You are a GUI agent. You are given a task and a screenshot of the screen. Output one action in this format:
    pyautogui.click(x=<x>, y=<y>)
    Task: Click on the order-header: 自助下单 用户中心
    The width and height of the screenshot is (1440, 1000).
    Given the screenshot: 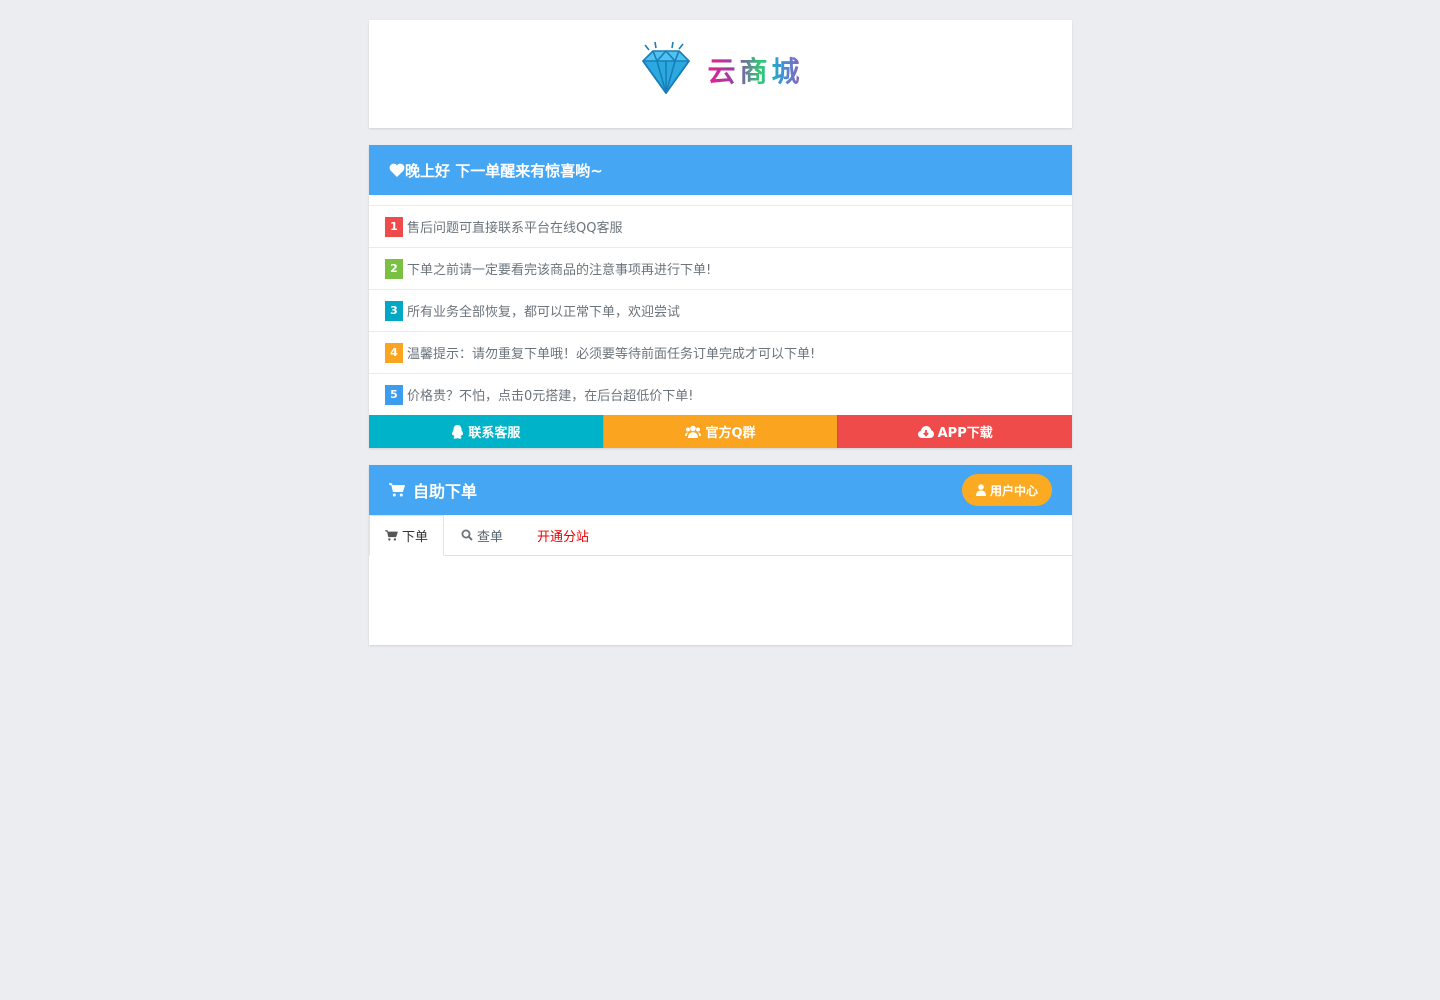 What is the action you would take?
    pyautogui.click(x=720, y=490)
    